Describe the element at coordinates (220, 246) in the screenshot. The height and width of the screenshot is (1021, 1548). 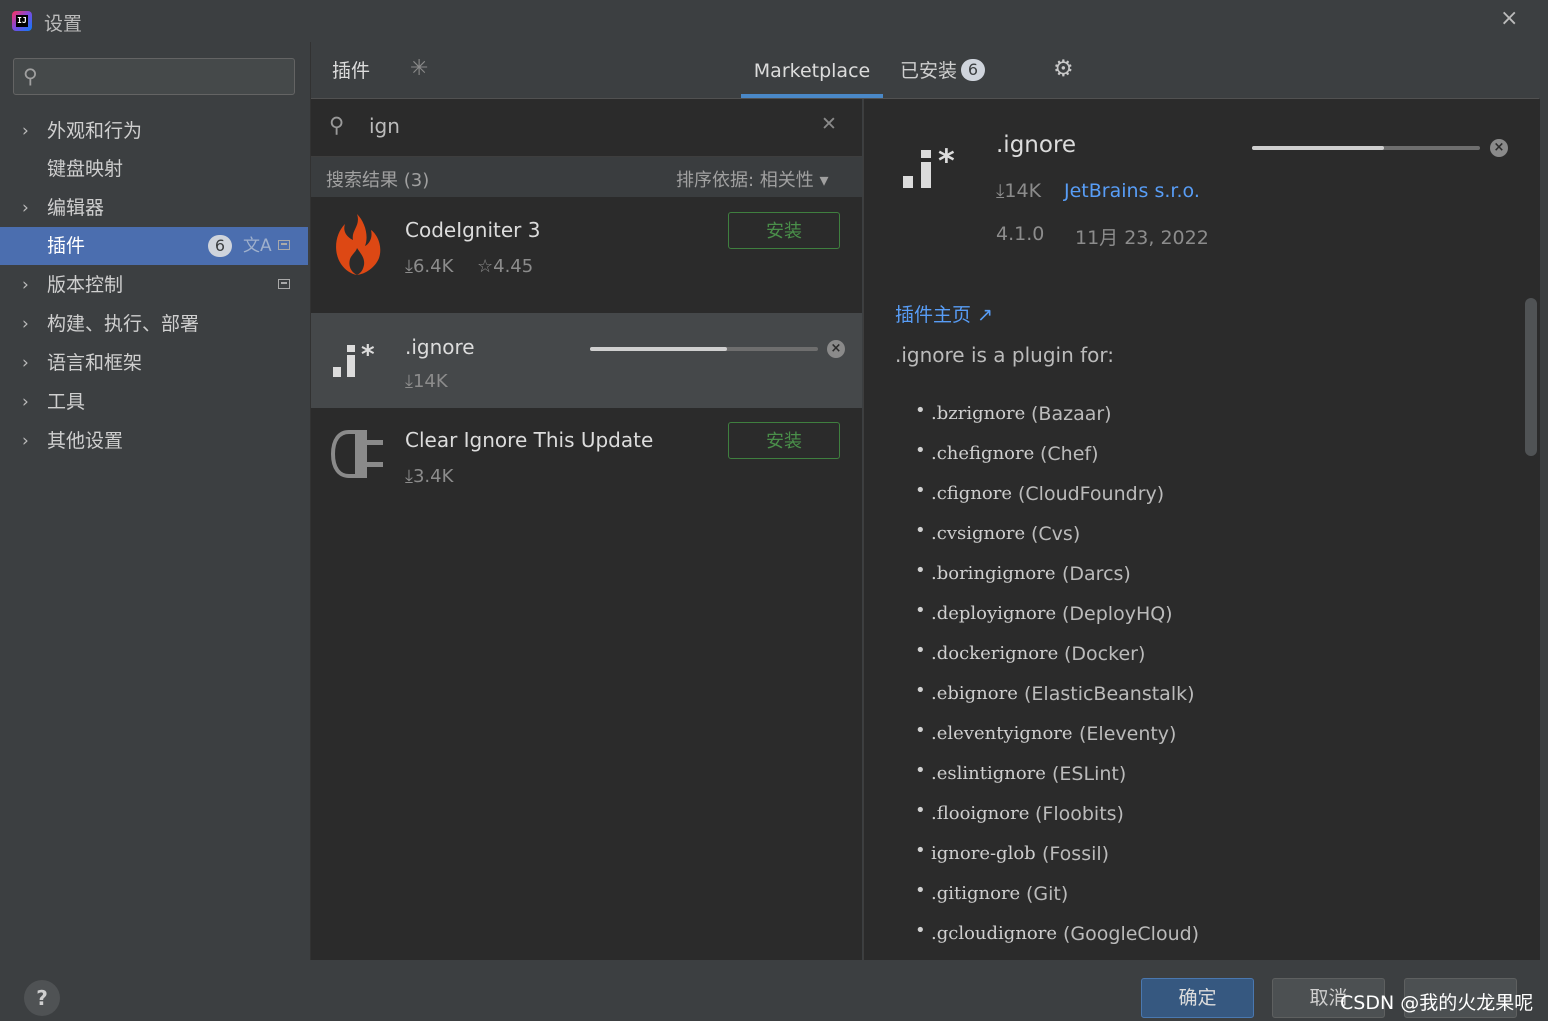
I see `update-count-badge: 6` at that location.